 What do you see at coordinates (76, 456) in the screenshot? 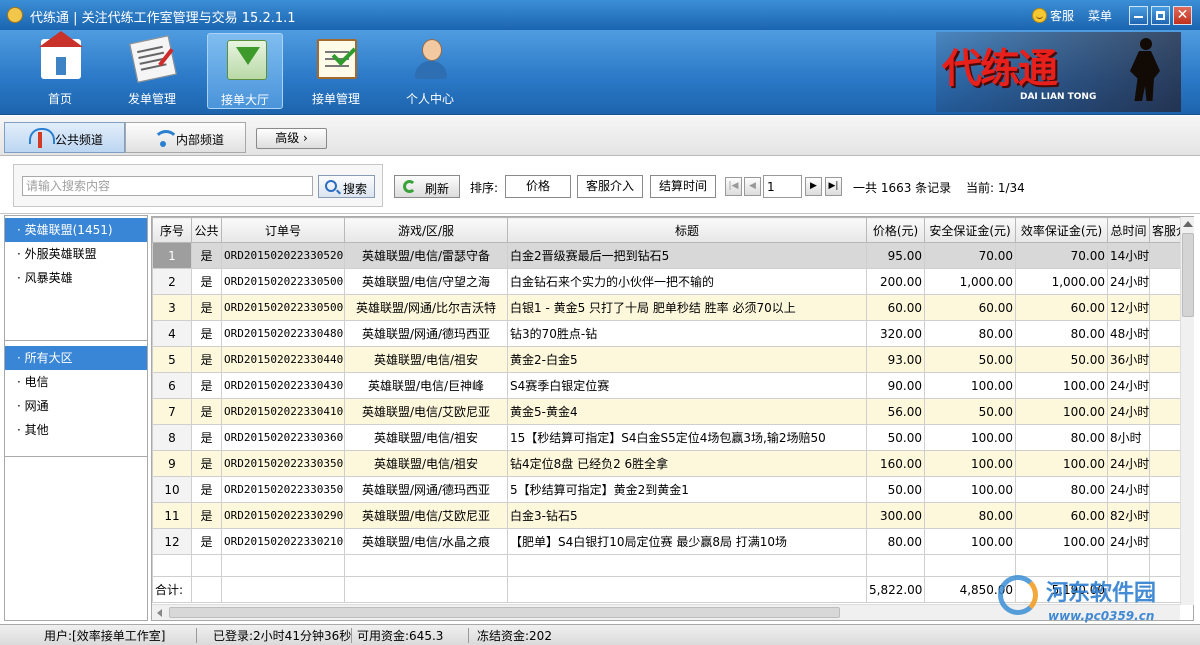
I see `divider` at bounding box center [76, 456].